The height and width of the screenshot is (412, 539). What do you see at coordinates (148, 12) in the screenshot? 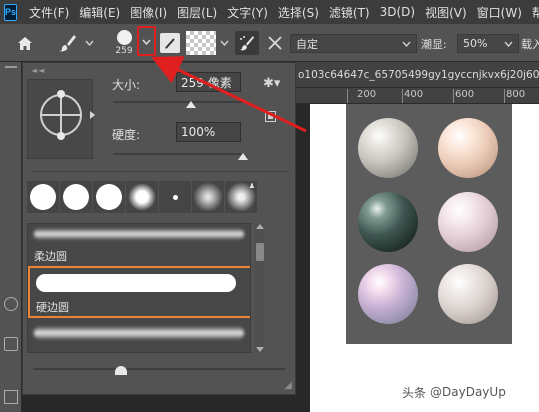
I see `menu-image: 图像(I)` at bounding box center [148, 12].